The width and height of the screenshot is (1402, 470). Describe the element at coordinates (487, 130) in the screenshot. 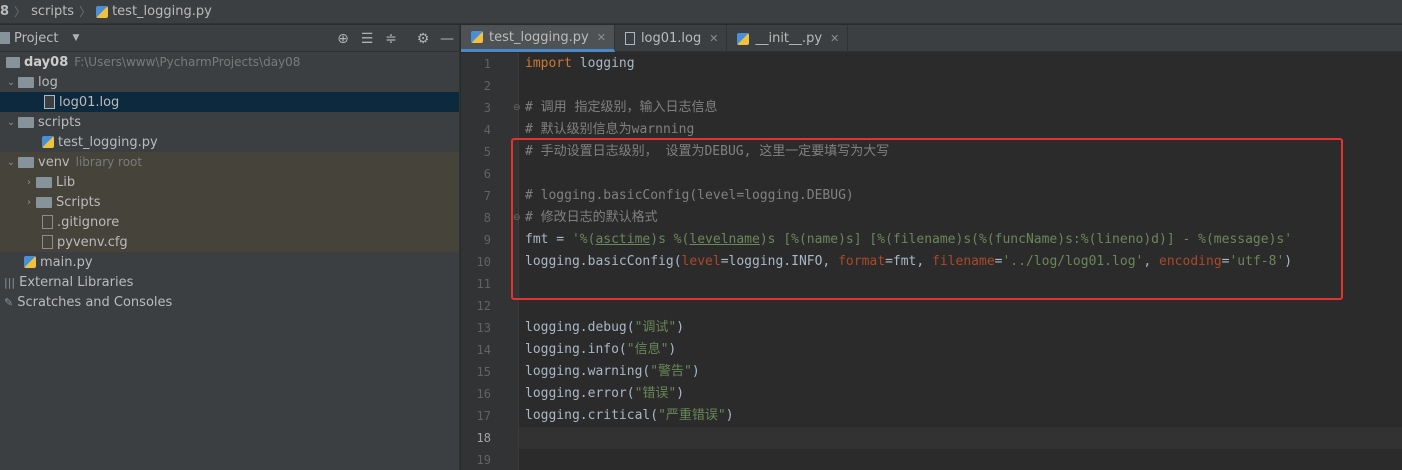

I see `line-number: 4` at that location.